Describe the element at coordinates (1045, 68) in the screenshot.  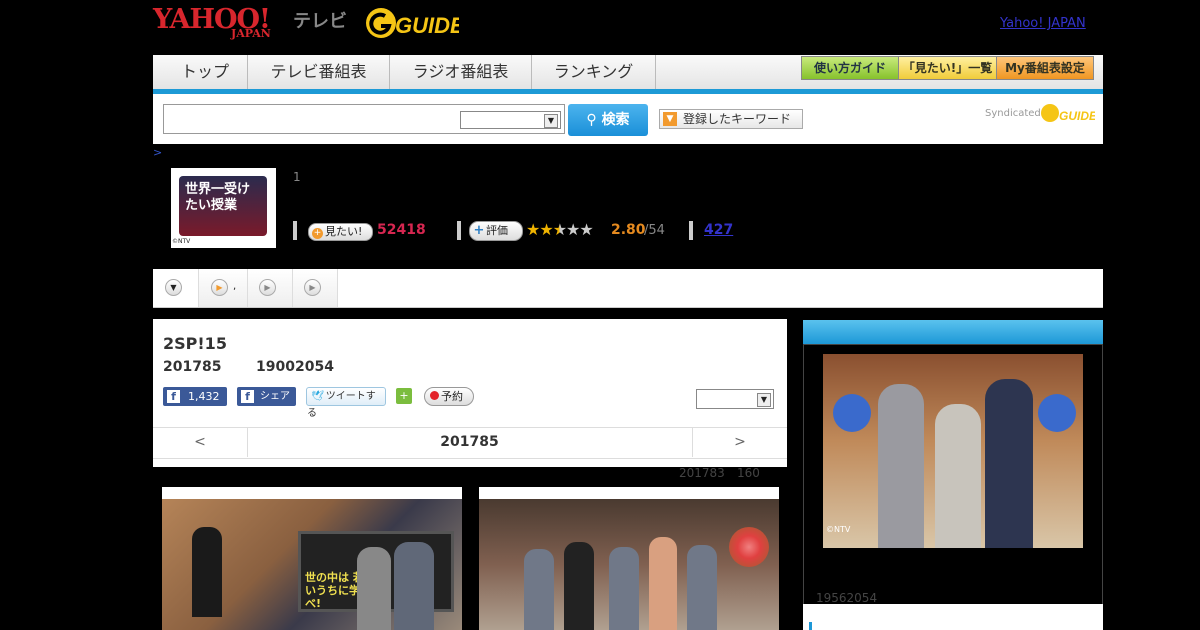
I see `my-schedule-button: My番組表設定` at that location.